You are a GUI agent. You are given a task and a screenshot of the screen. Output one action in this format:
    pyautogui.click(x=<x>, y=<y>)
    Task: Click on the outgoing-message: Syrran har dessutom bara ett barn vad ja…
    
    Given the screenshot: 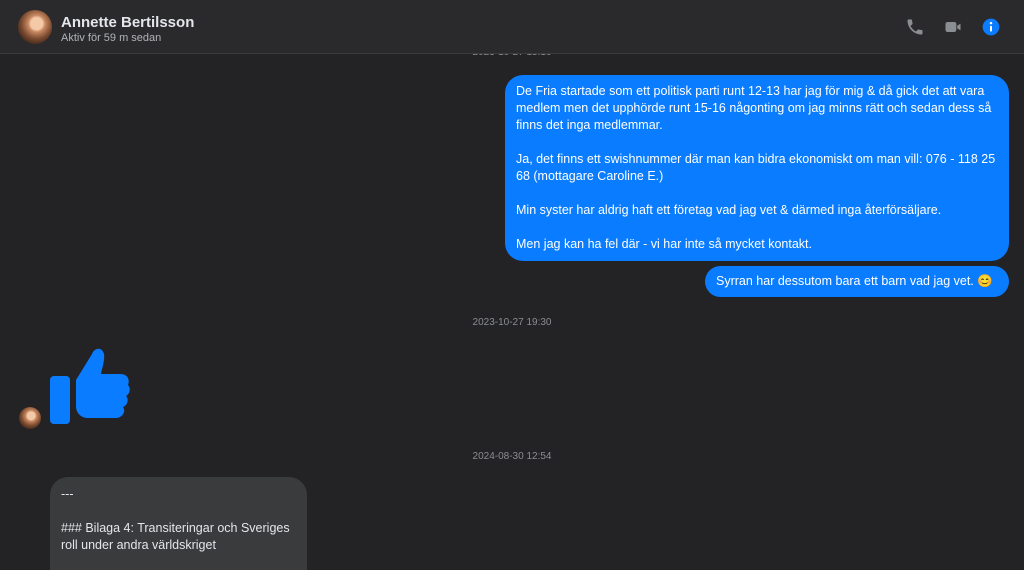 What is the action you would take?
    pyautogui.click(x=857, y=281)
    